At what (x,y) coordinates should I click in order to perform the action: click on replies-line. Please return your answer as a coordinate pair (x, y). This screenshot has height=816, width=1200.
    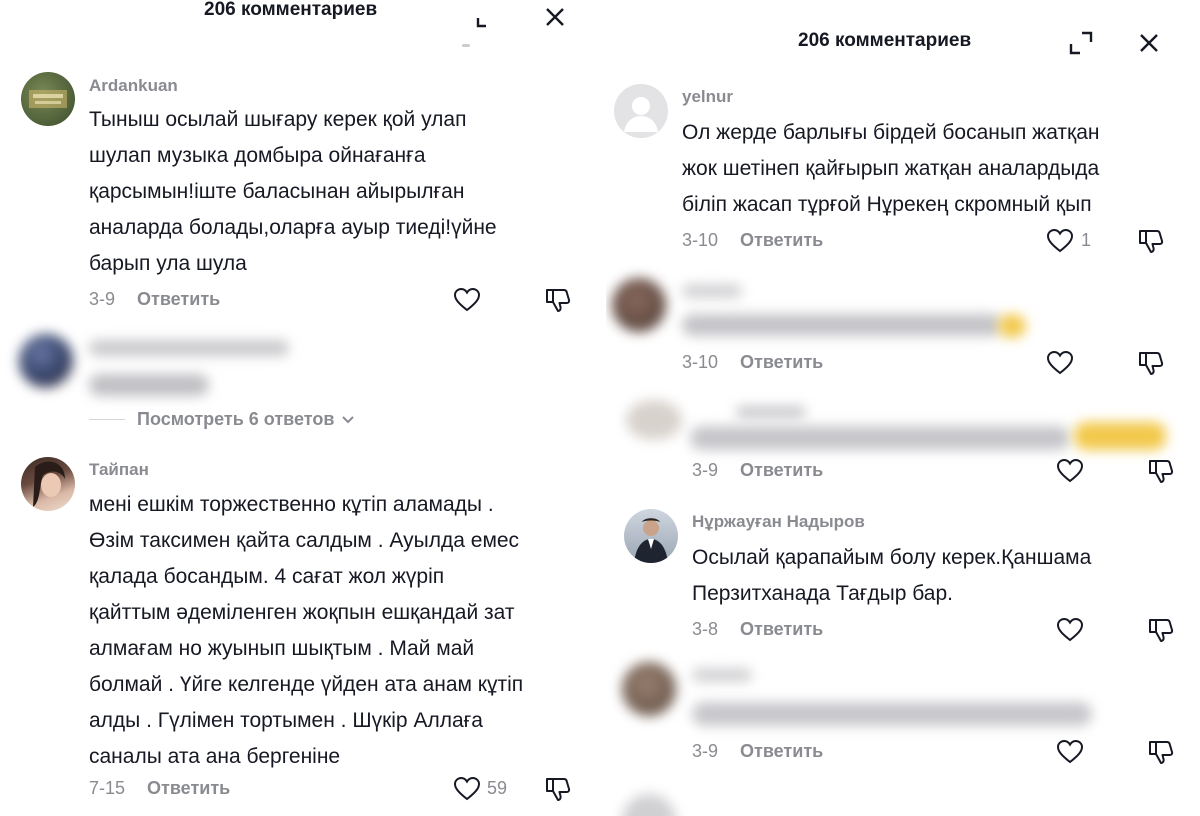
    Looking at the image, I should click on (107, 419).